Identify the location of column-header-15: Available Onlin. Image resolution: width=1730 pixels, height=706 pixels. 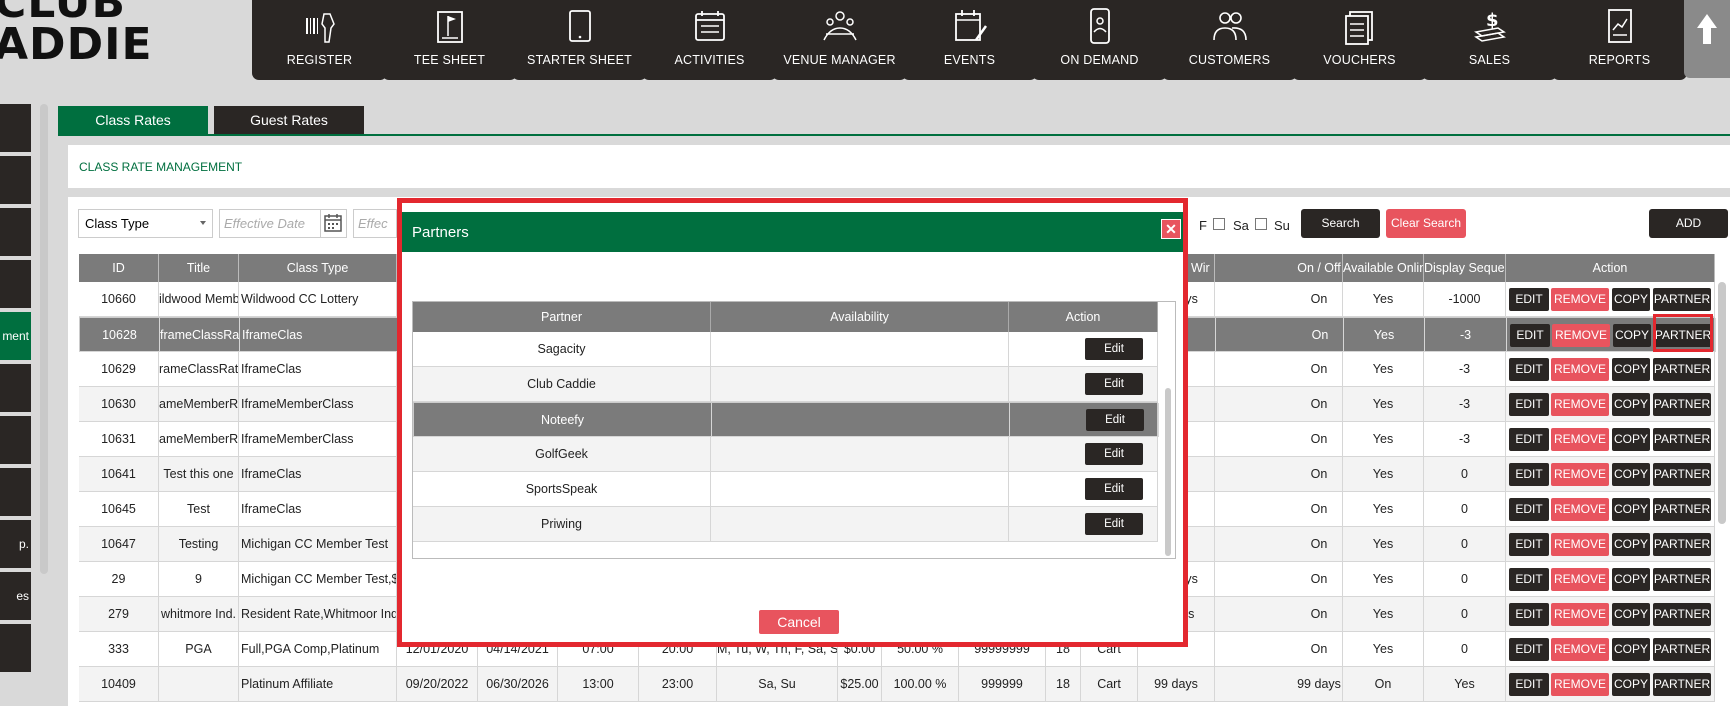
(1383, 268).